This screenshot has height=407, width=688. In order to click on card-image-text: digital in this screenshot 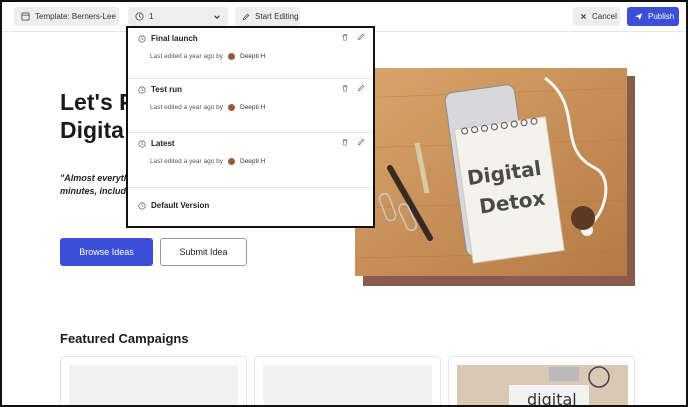, I will do `click(552, 398)`.